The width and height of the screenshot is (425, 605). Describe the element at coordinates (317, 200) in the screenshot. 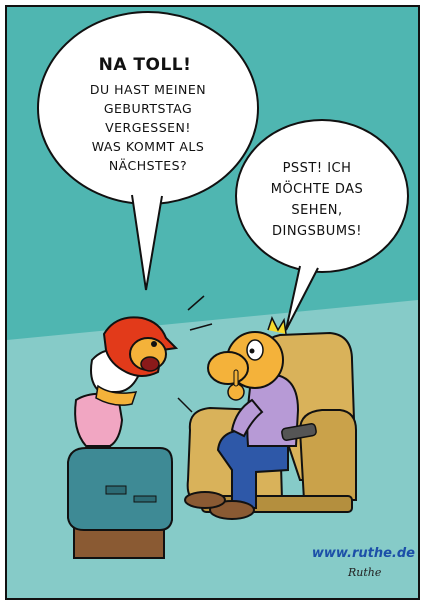

I see `bubble-right-text: PSST! ICH MÖCHTE DAS SEHEN, DINGSBUMS!` at that location.